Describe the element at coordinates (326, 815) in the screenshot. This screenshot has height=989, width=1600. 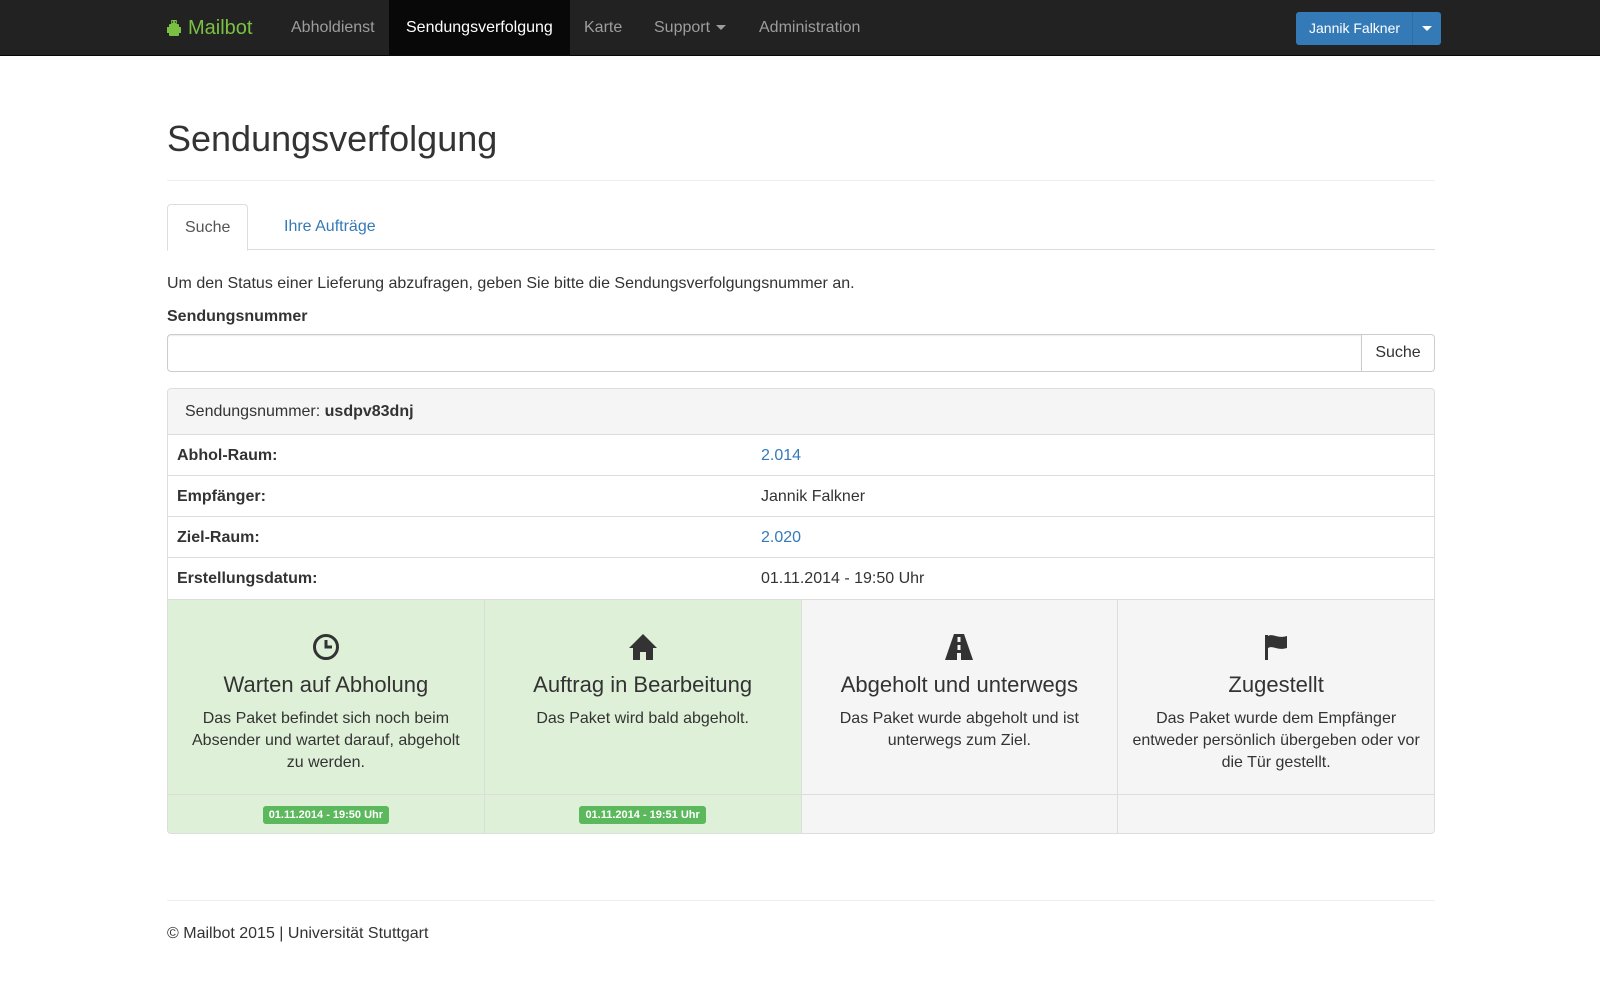
I see `timestamp-badge: 01.11.2014 - 19:50 Uhr` at that location.